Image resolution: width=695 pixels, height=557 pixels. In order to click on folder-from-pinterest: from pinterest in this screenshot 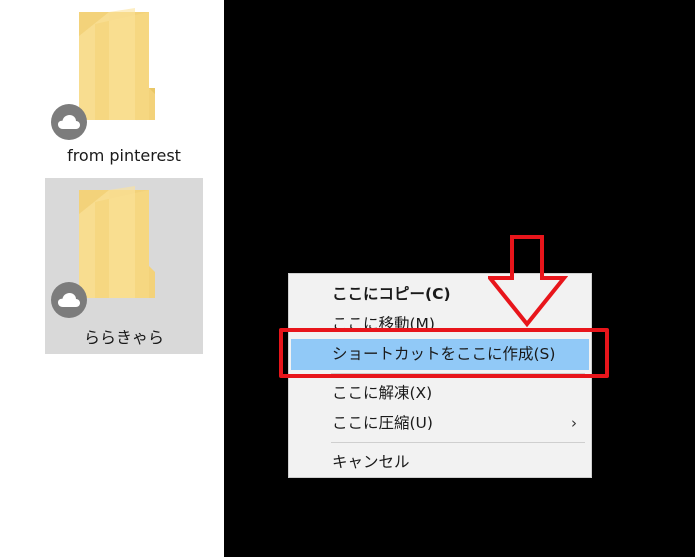, I will do `click(124, 88)`.